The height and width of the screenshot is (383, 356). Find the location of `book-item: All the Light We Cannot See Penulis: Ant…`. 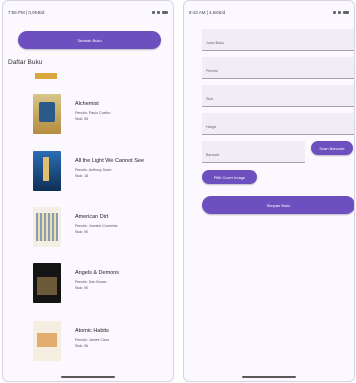

book-item: All the Light We Cannot See Penulis: Ant… is located at coordinates (103, 181).